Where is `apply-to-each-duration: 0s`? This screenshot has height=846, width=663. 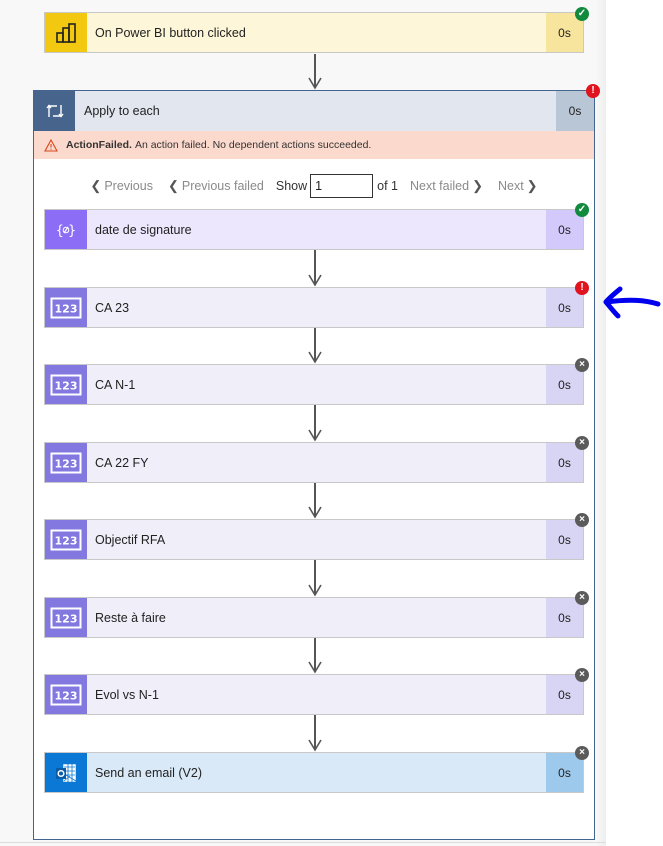
apply-to-each-duration: 0s is located at coordinates (575, 111).